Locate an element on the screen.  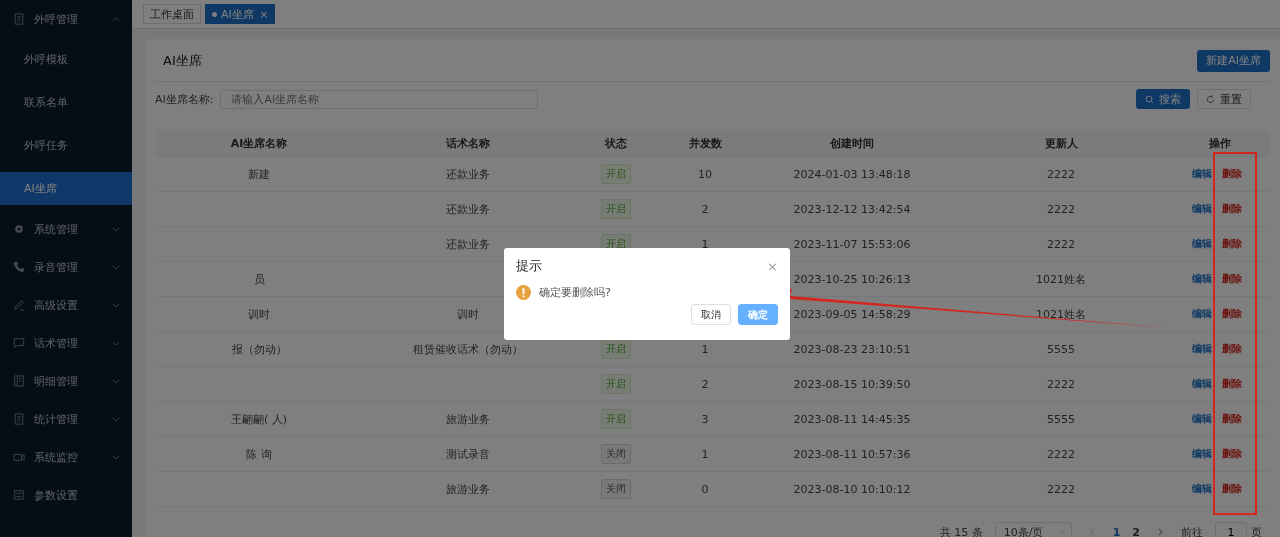
confirm-button: 确定 is located at coordinates (758, 314).